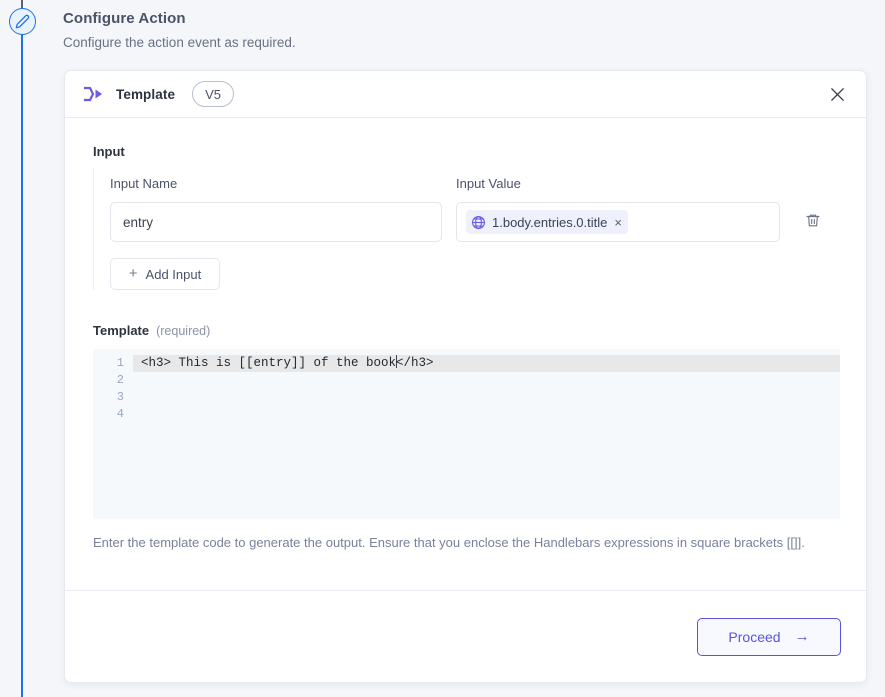 The image size is (885, 697). I want to click on edit-step-node, so click(22, 21).